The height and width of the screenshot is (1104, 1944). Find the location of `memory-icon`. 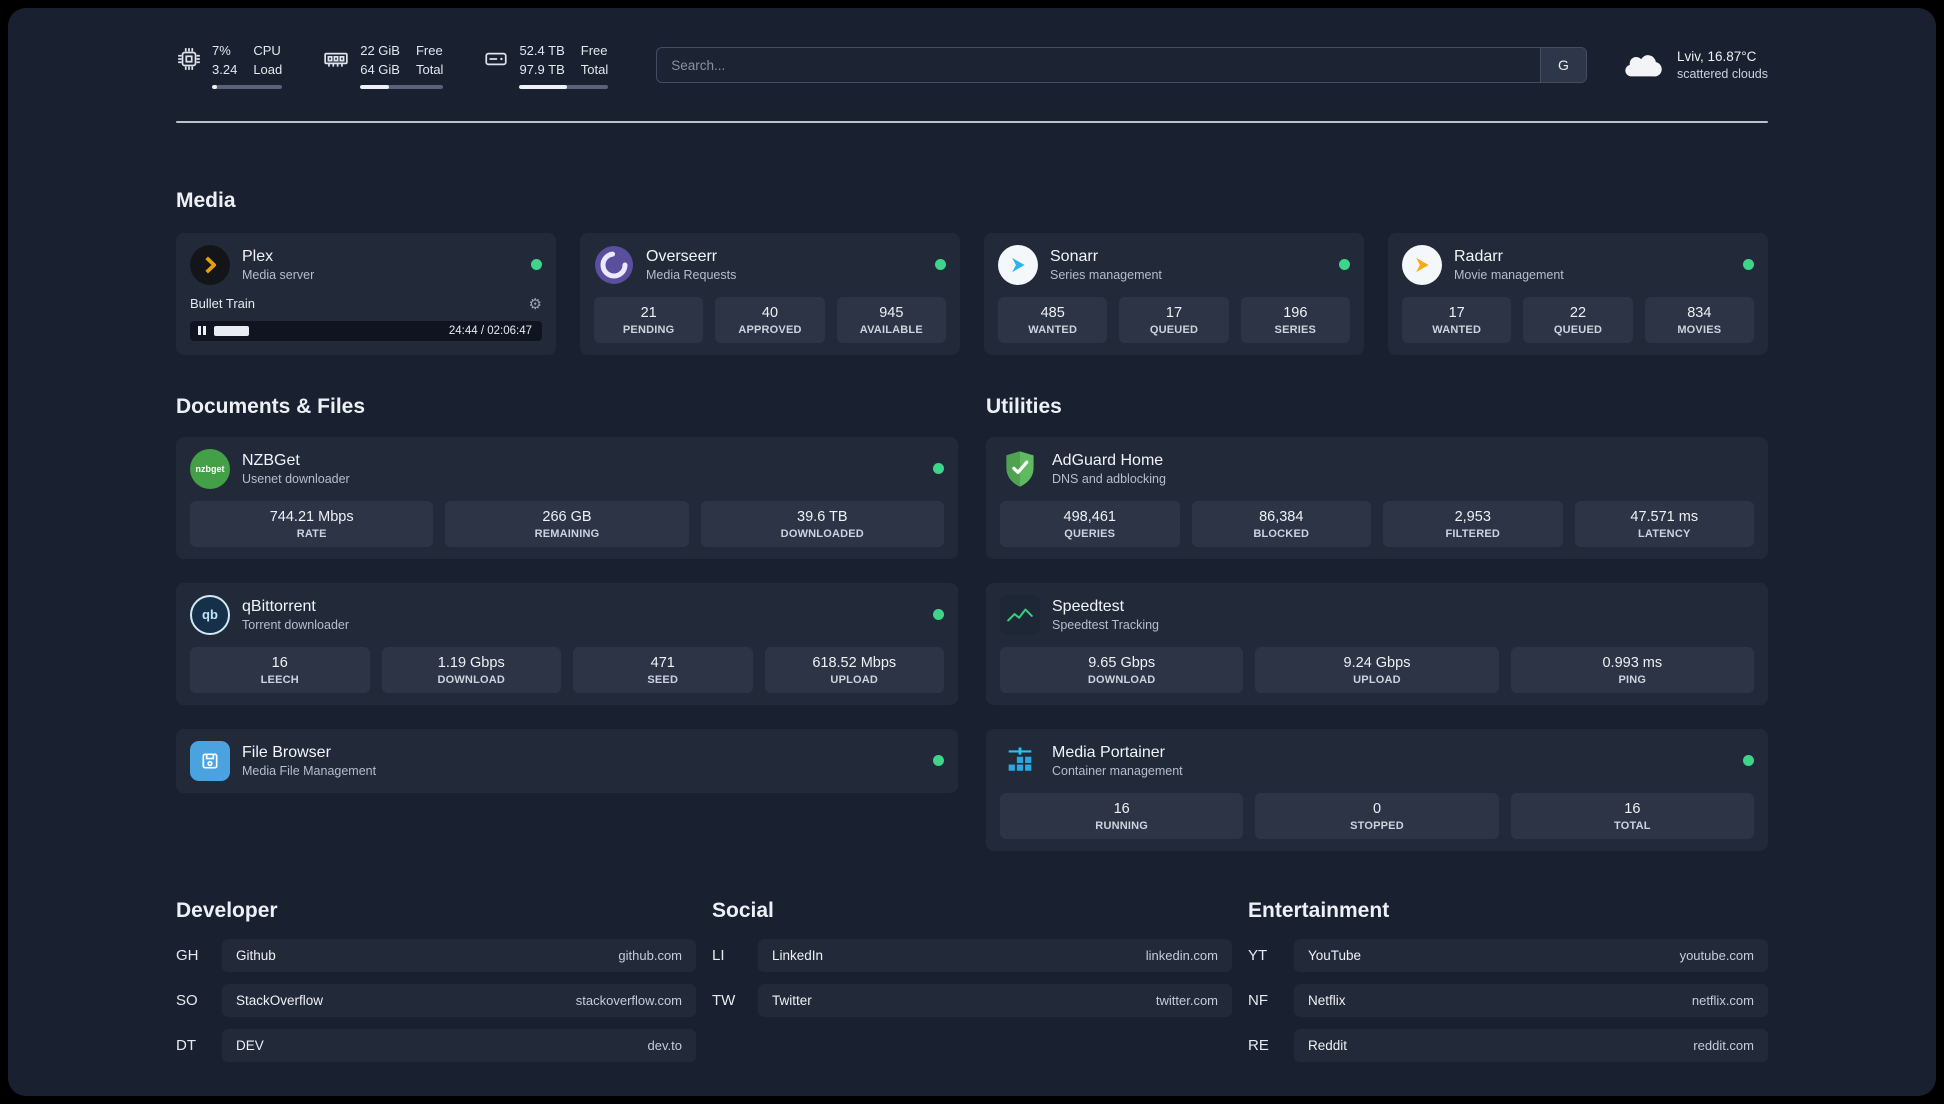

memory-icon is located at coordinates (336, 57).